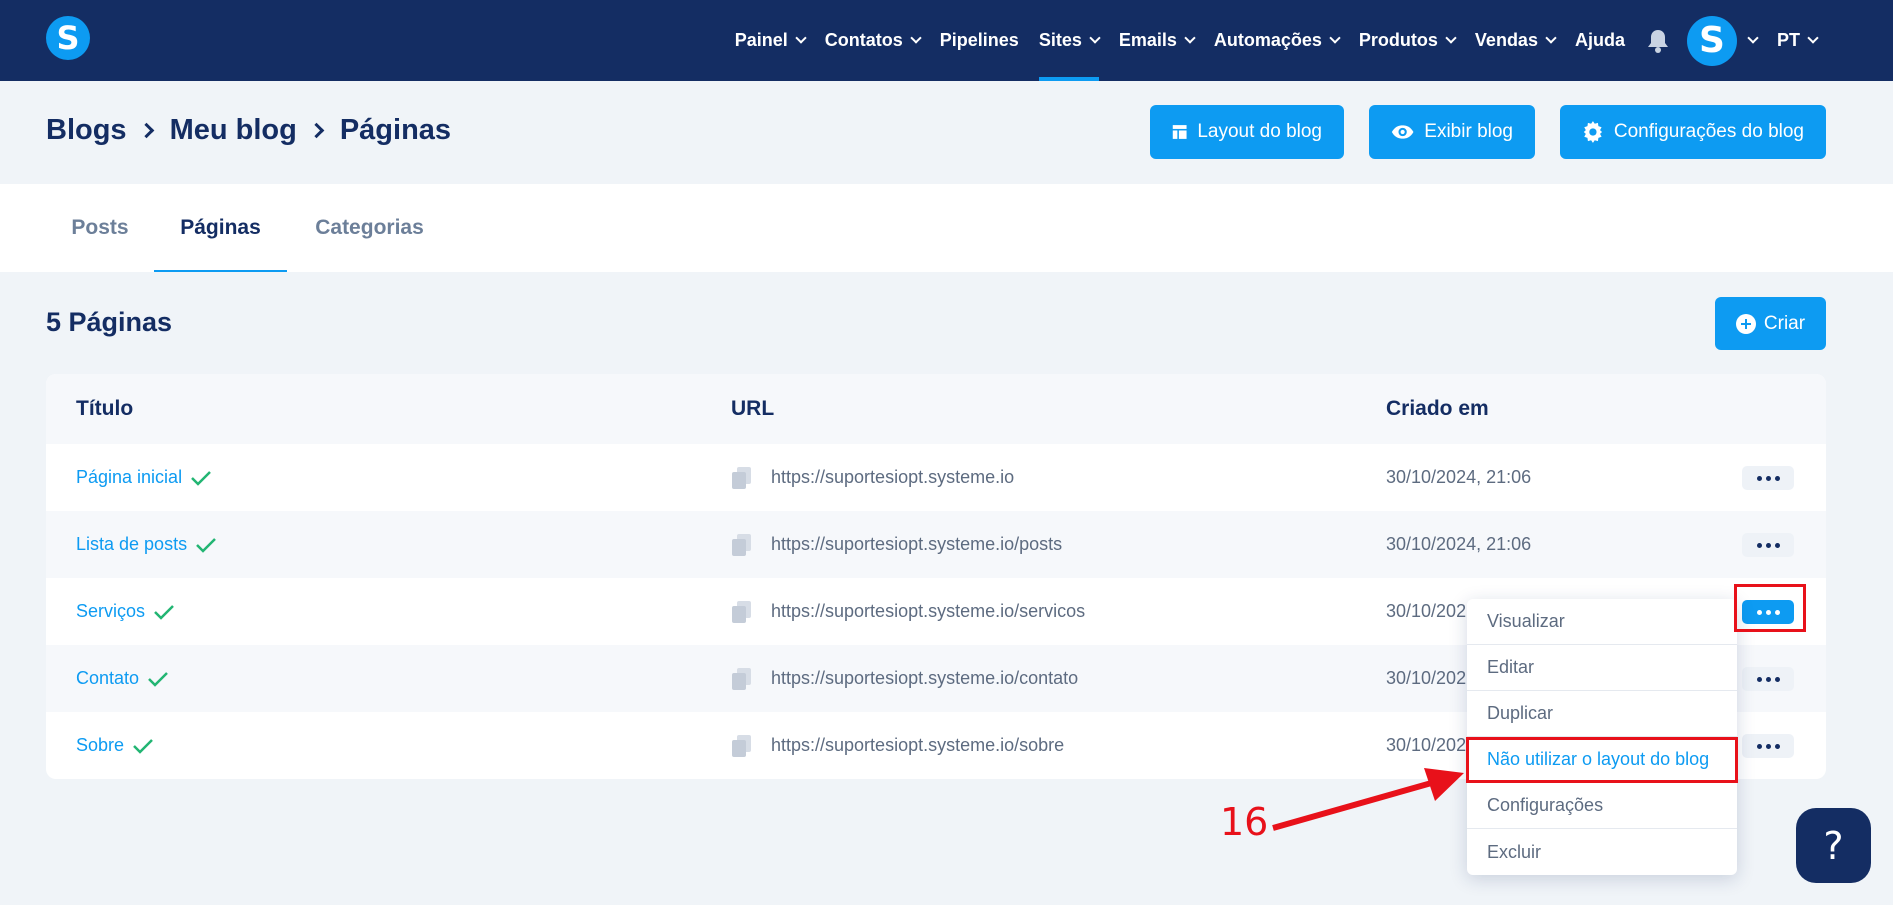 Image resolution: width=1893 pixels, height=905 pixels. What do you see at coordinates (1602, 806) in the screenshot?
I see `menu-item-configuracoes: Configurações` at bounding box center [1602, 806].